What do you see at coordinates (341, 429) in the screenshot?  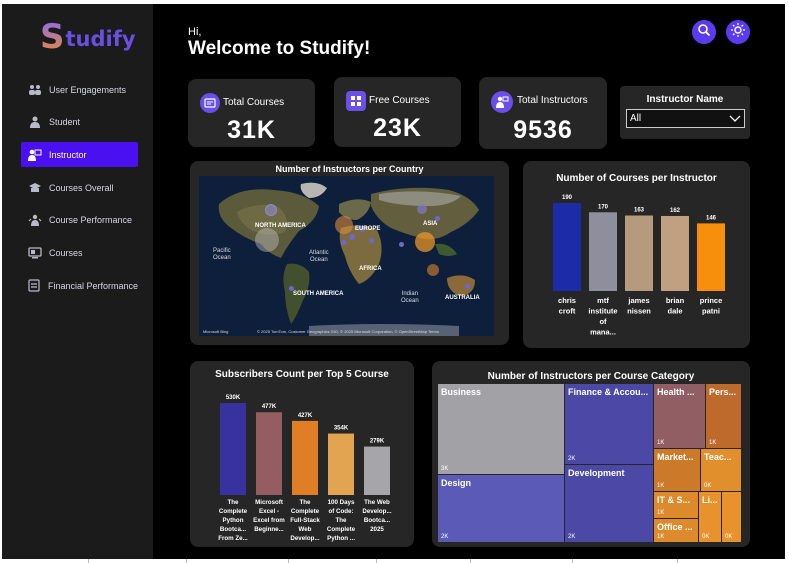 I see `data-label: 354K` at bounding box center [341, 429].